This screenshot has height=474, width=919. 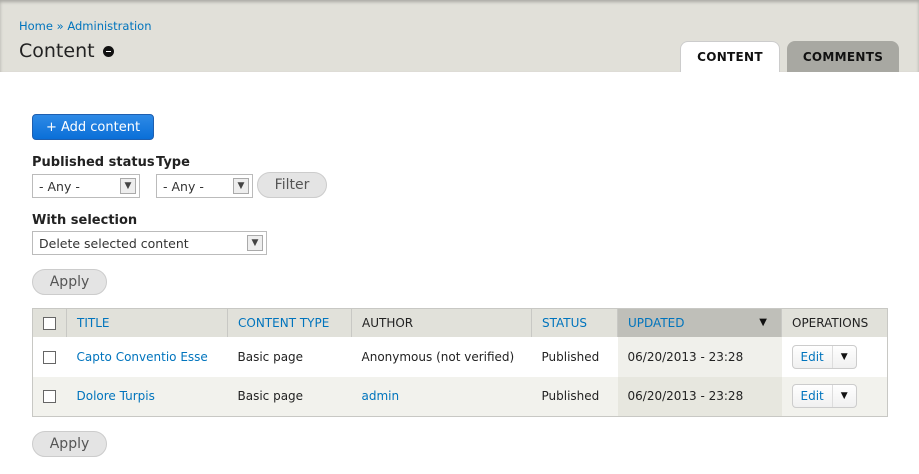 I want to click on sort-updated-link: UPDATED, so click(x=656, y=323).